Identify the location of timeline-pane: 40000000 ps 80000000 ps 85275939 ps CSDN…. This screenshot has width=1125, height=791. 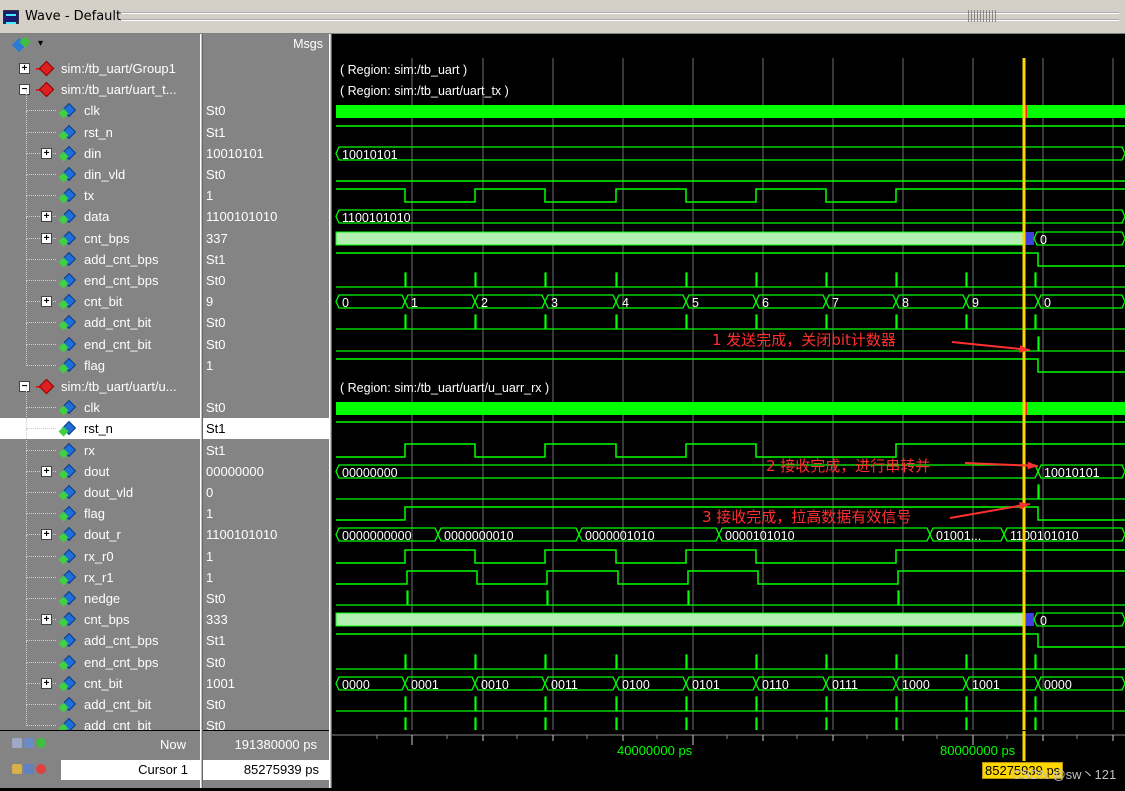
(728, 759).